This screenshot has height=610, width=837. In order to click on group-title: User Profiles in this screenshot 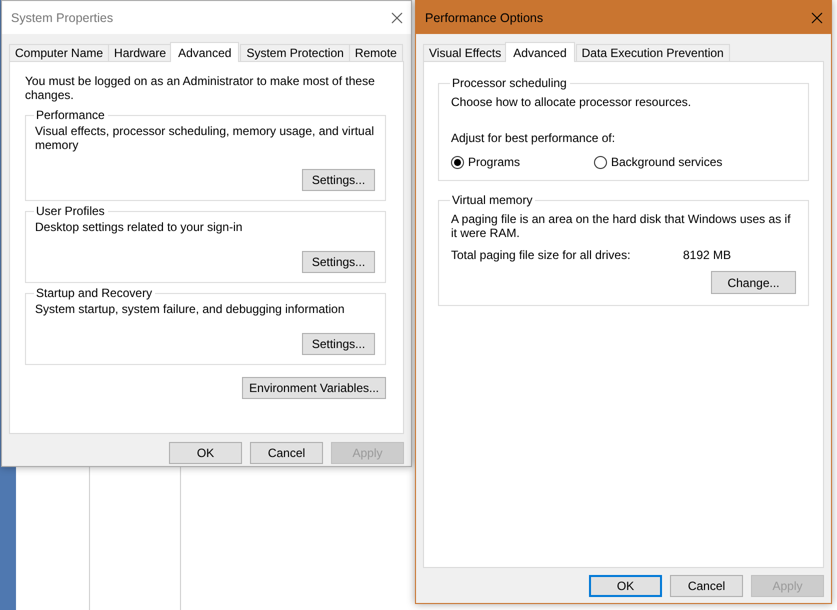, I will do `click(70, 211)`.